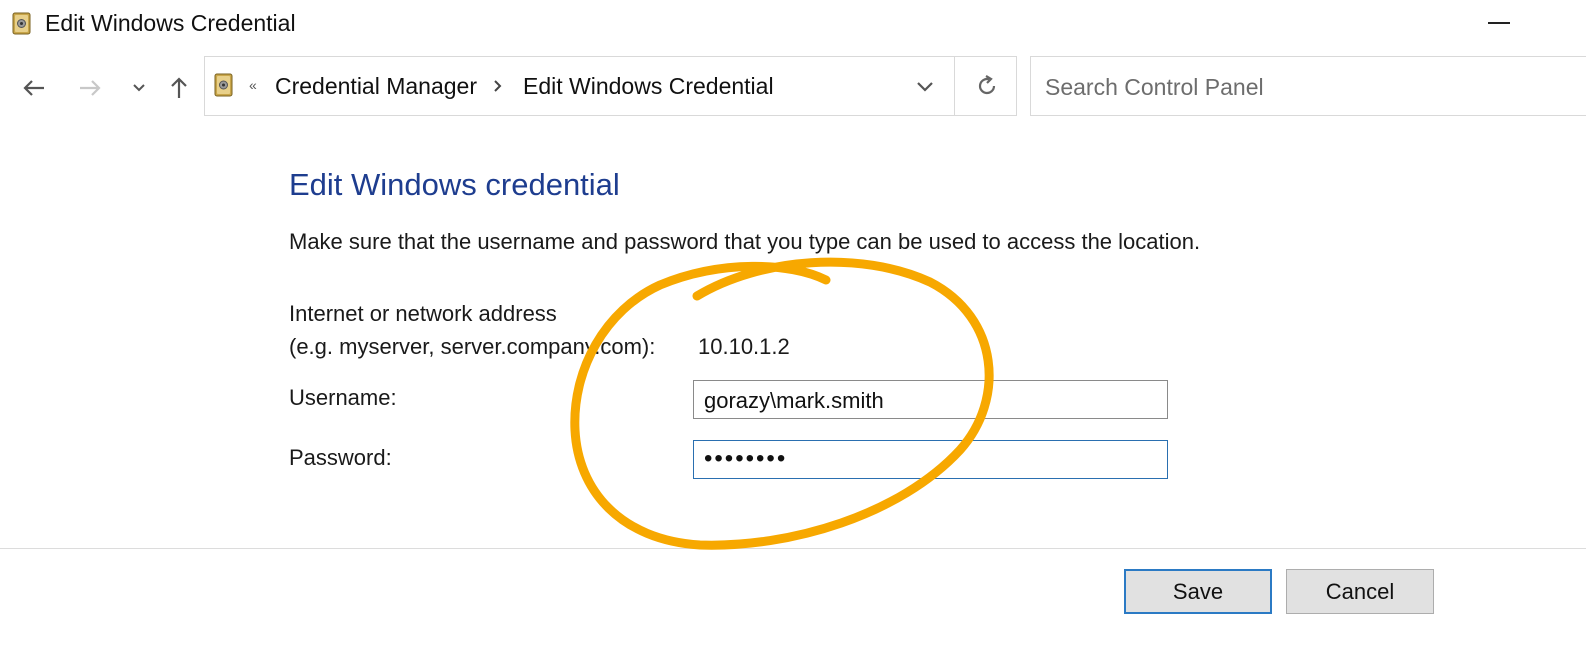 This screenshot has width=1586, height=646. I want to click on forward-button, so click(90, 88).